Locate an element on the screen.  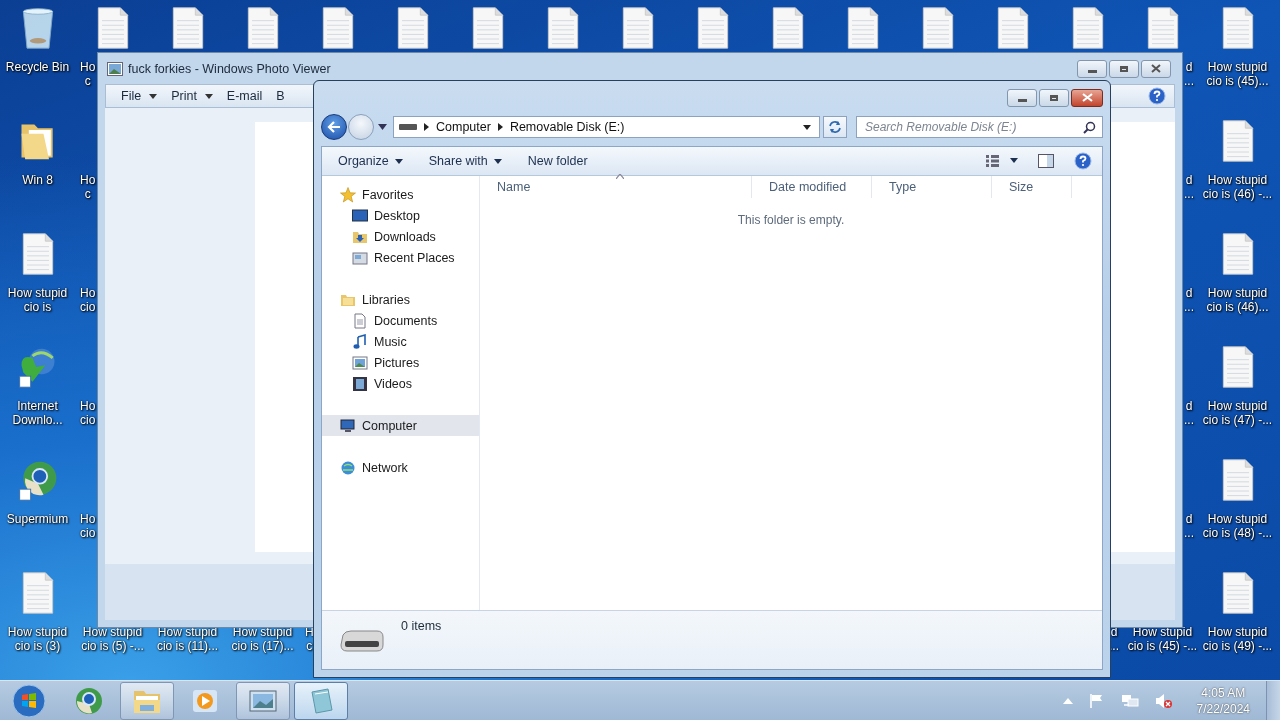
desktop-icon is located at coordinates (360, 215).